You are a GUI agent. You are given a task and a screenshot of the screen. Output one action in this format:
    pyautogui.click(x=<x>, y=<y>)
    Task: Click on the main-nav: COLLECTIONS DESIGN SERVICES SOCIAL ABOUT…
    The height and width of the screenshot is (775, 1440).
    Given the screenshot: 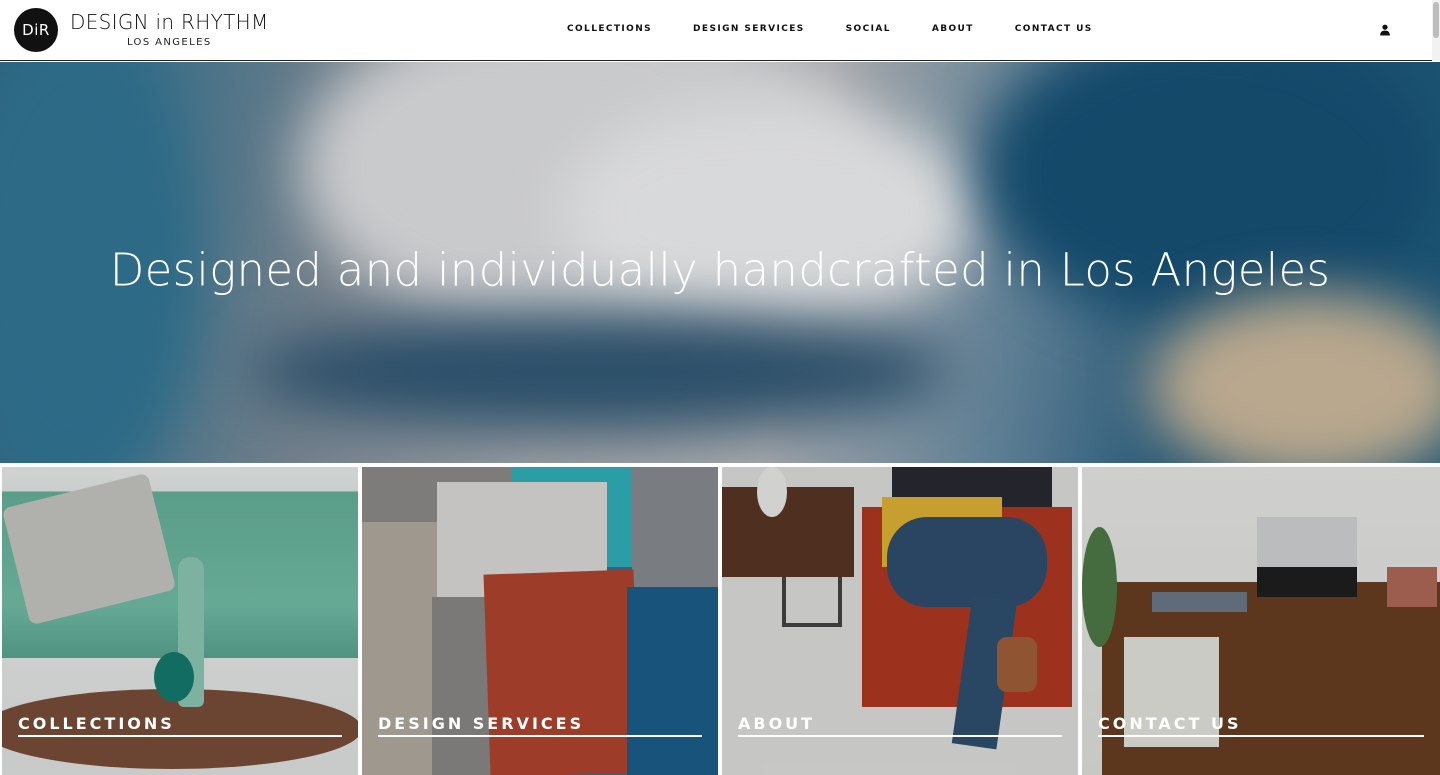 What is the action you would take?
    pyautogui.click(x=830, y=29)
    